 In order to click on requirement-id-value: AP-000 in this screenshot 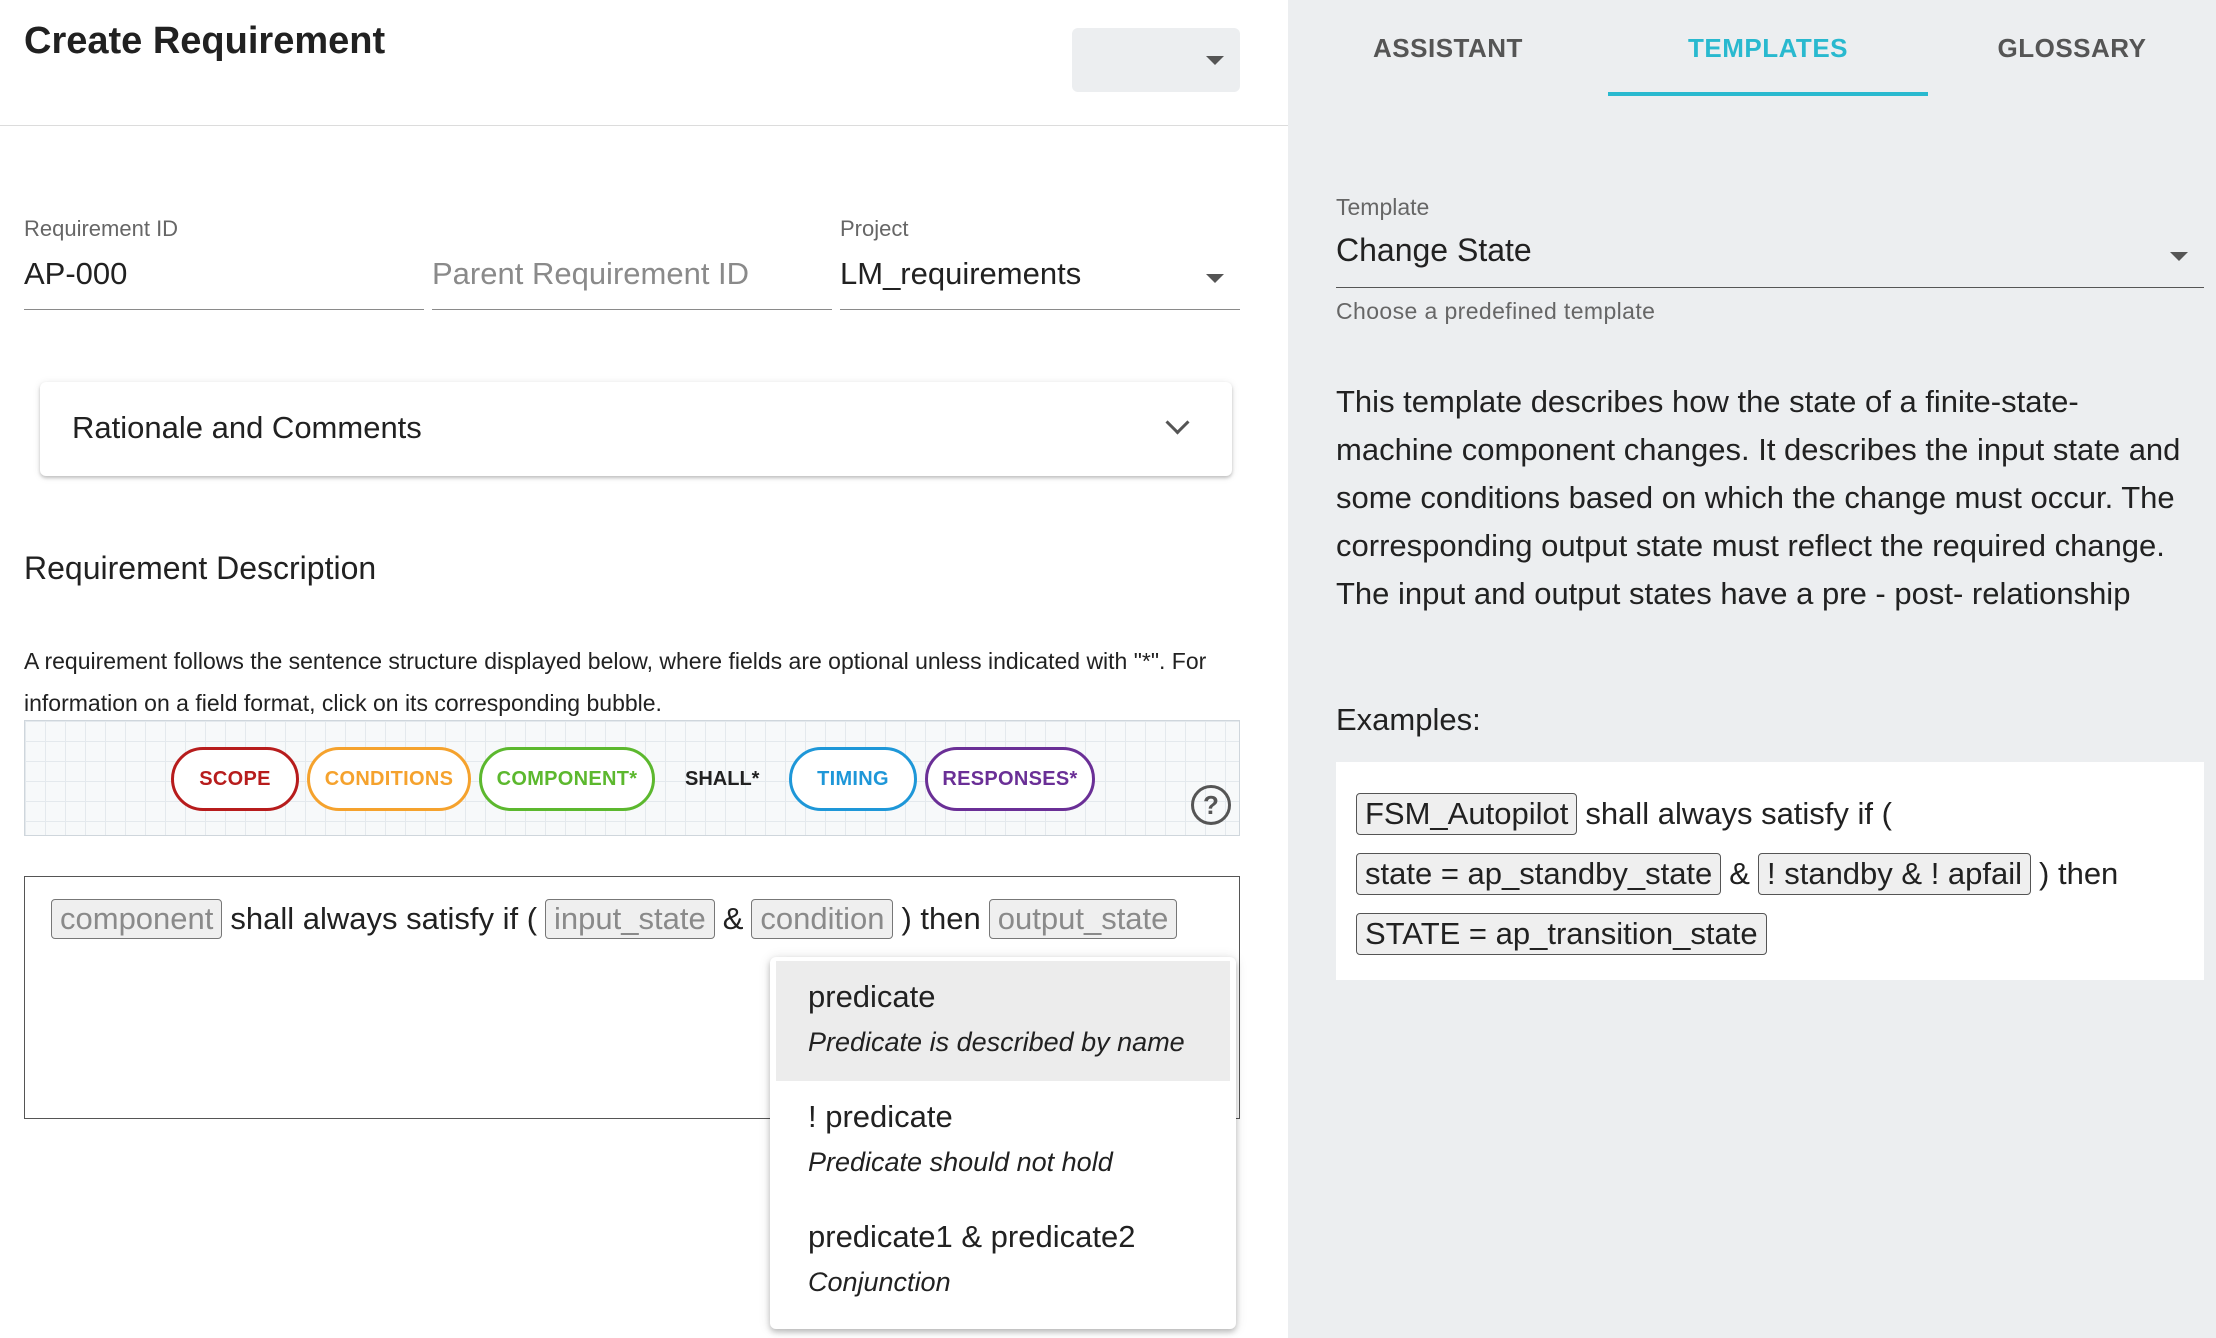, I will do `click(76, 273)`.